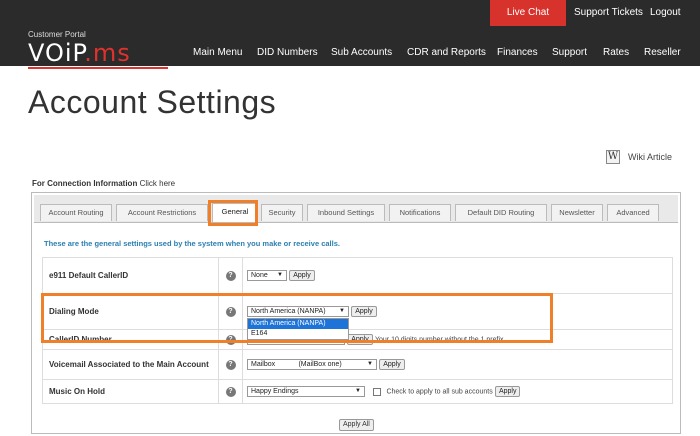  What do you see at coordinates (446, 52) in the screenshot?
I see `nav-cdr-reports: CDR and Reports` at bounding box center [446, 52].